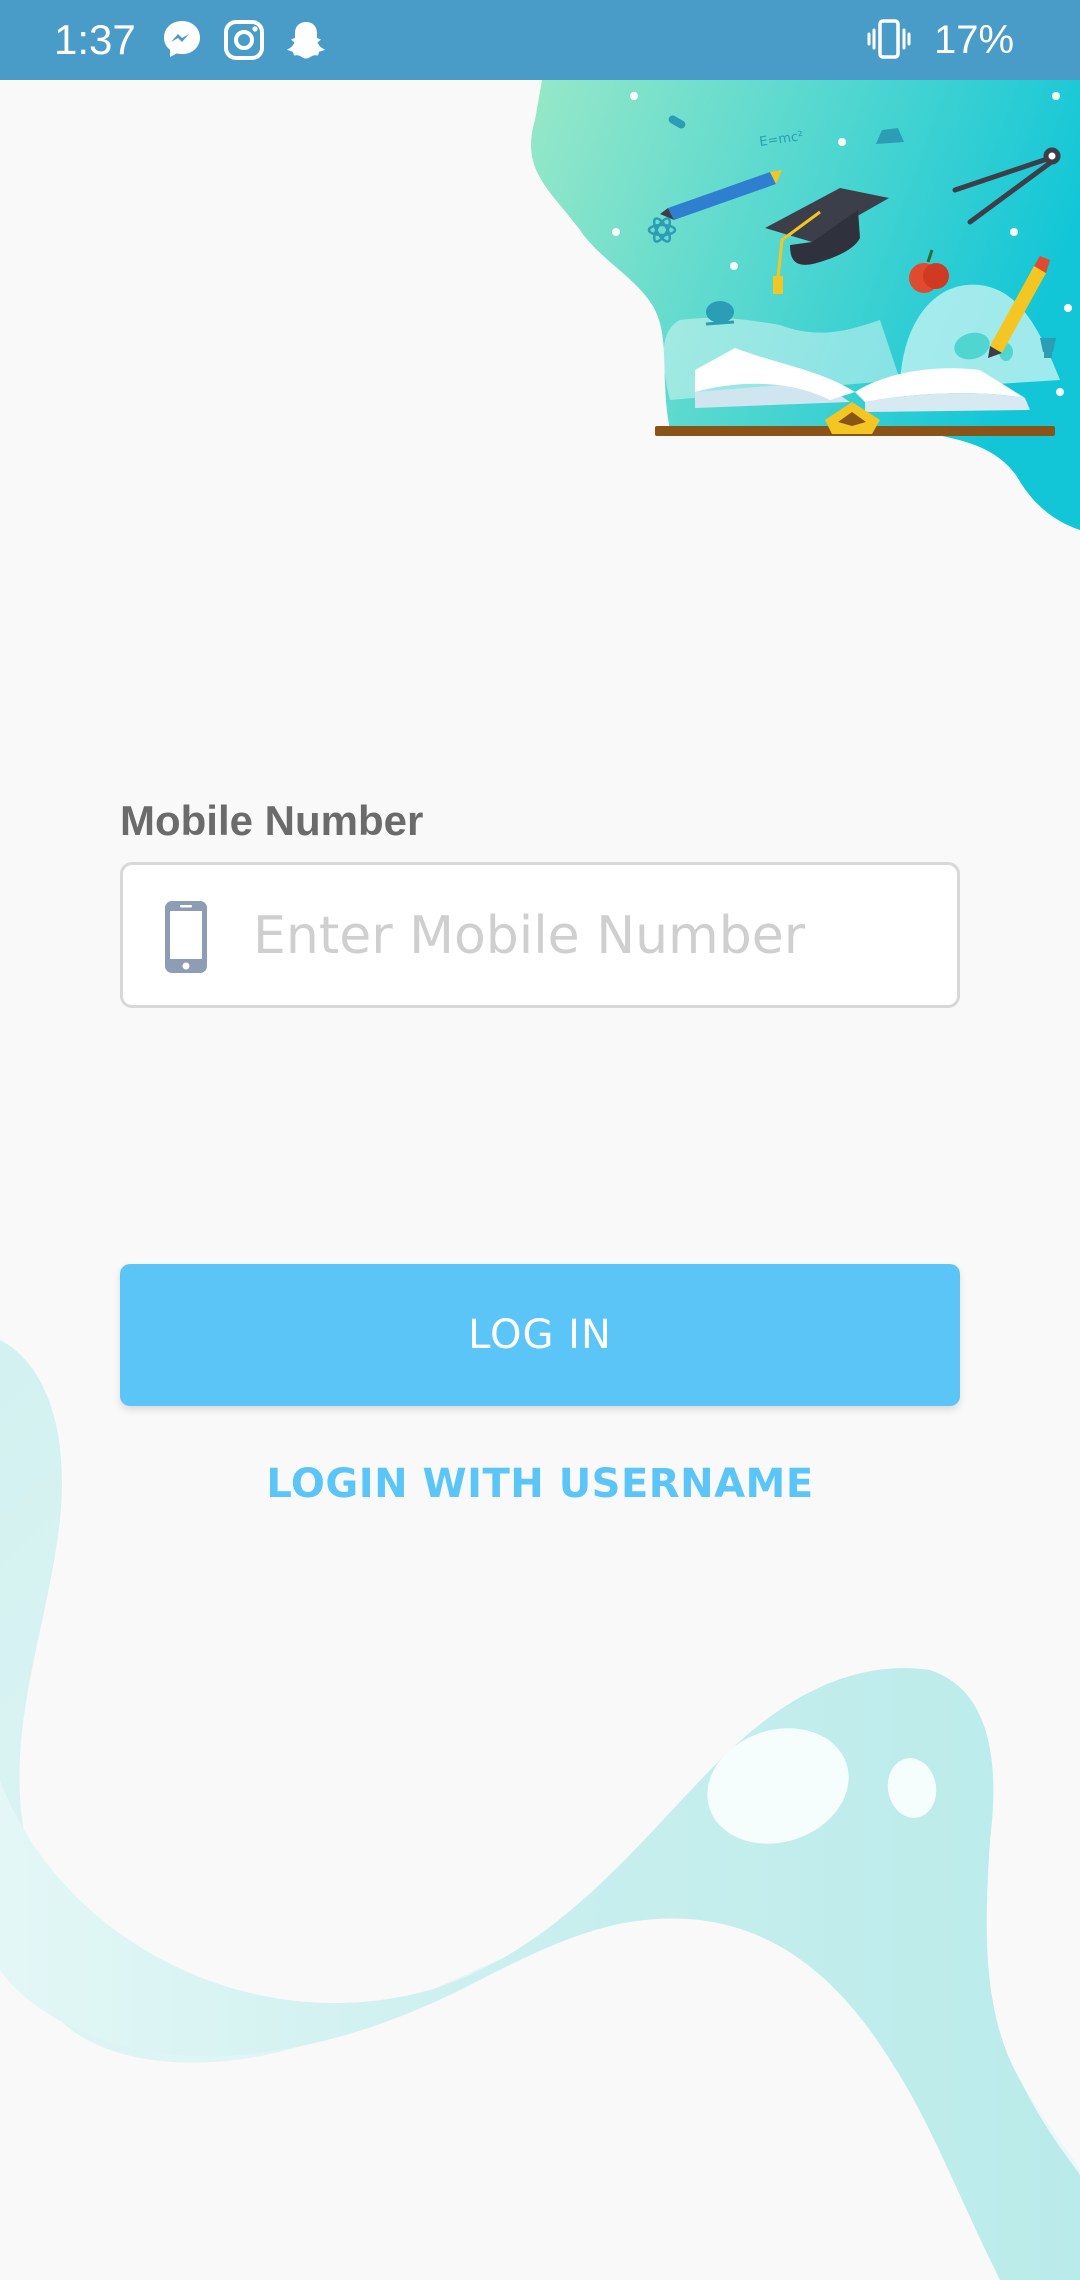 This screenshot has height=2280, width=1080. I want to click on mobile-number-label: Mobile Number, so click(272, 820).